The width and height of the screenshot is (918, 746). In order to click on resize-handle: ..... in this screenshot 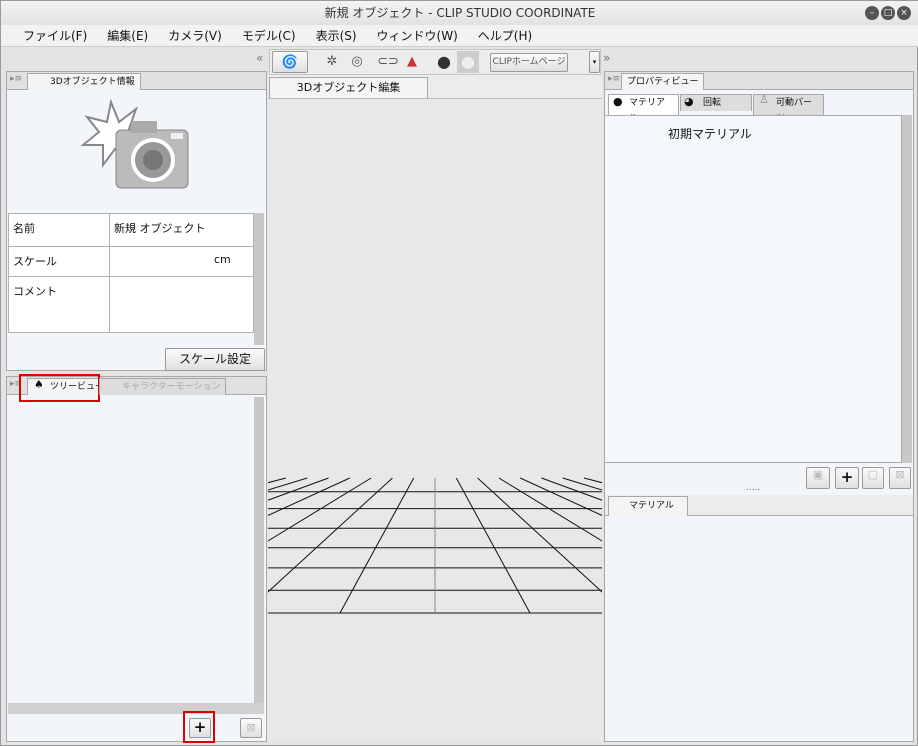, I will do `click(753, 488)`.